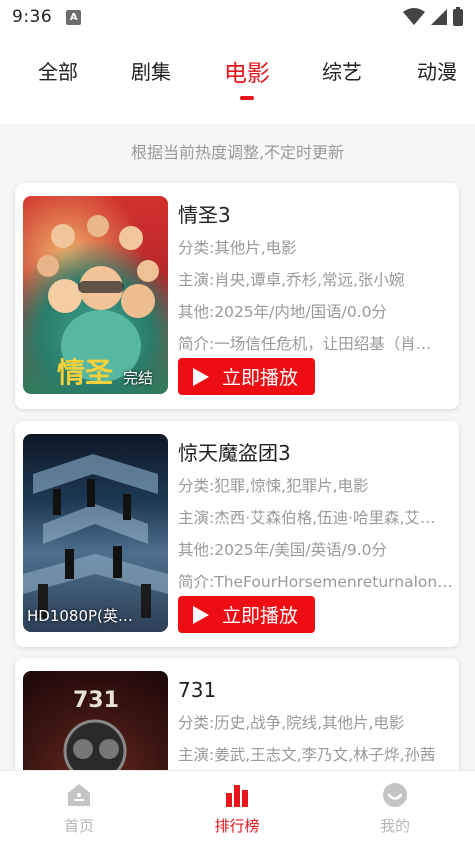 This screenshot has width=475, height=844. I want to click on movie-other: 其他:2025年/美国/英语/9.0分, so click(282, 550).